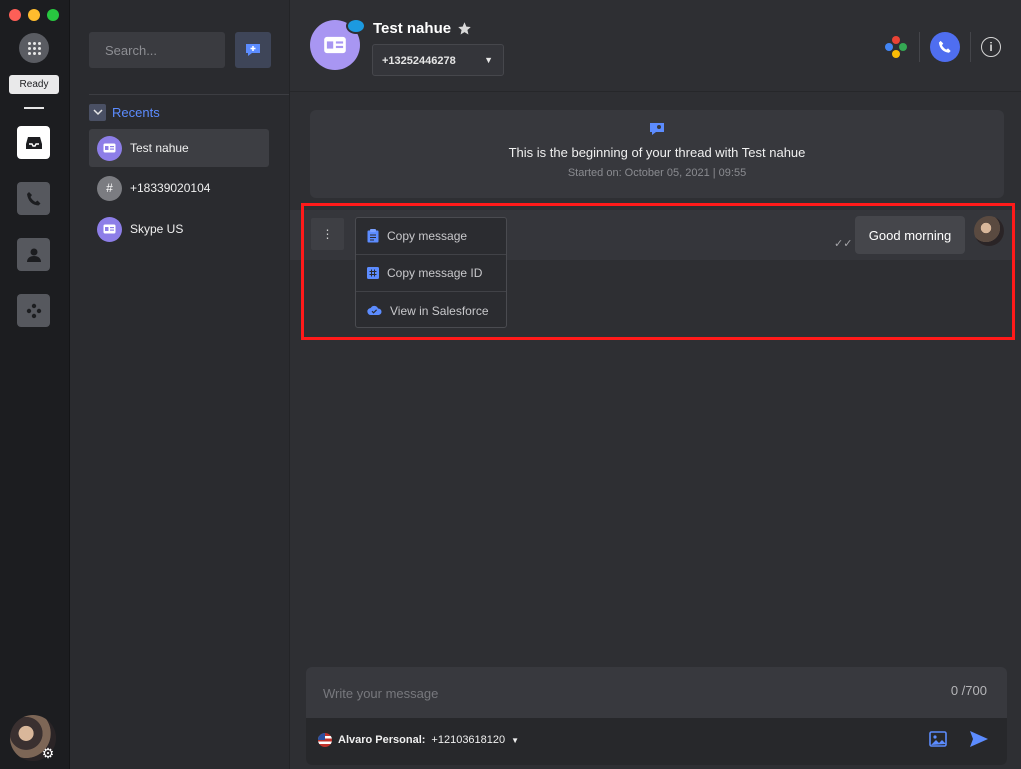  I want to click on inbox-button, so click(33, 142).